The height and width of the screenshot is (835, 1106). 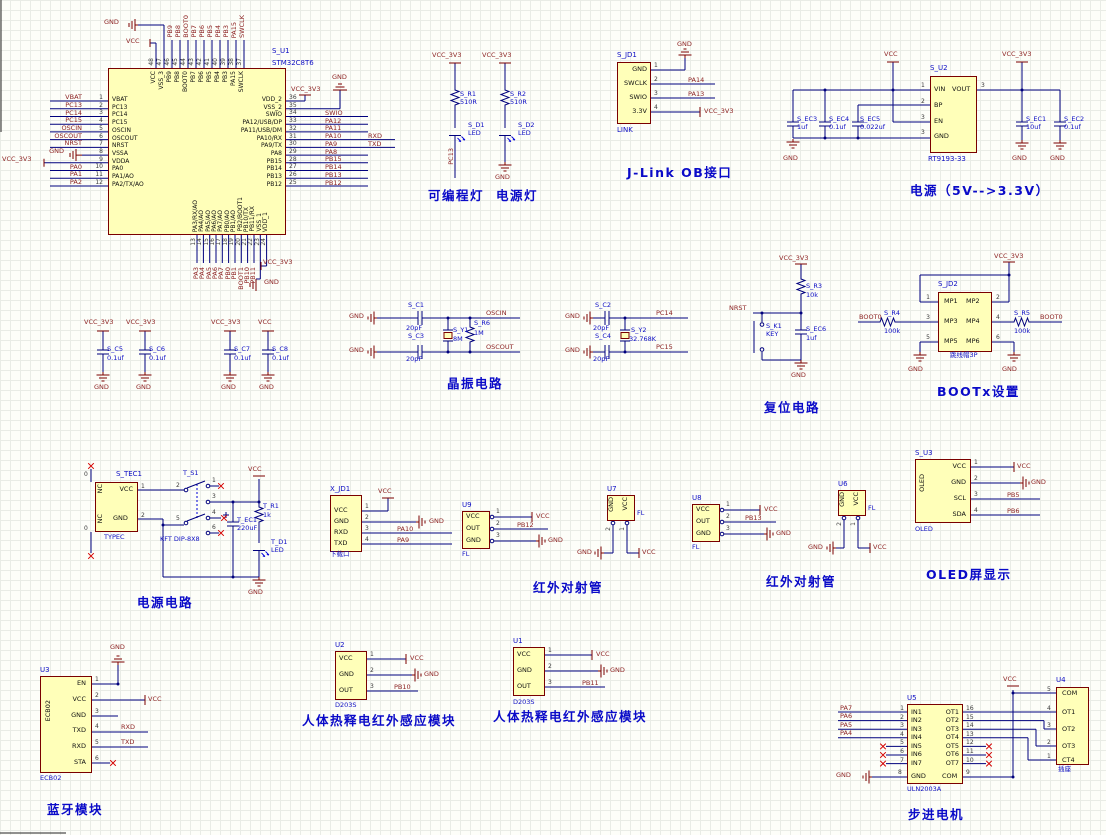 What do you see at coordinates (279, 542) in the screenshot?
I see `component-ref: T_D1` at bounding box center [279, 542].